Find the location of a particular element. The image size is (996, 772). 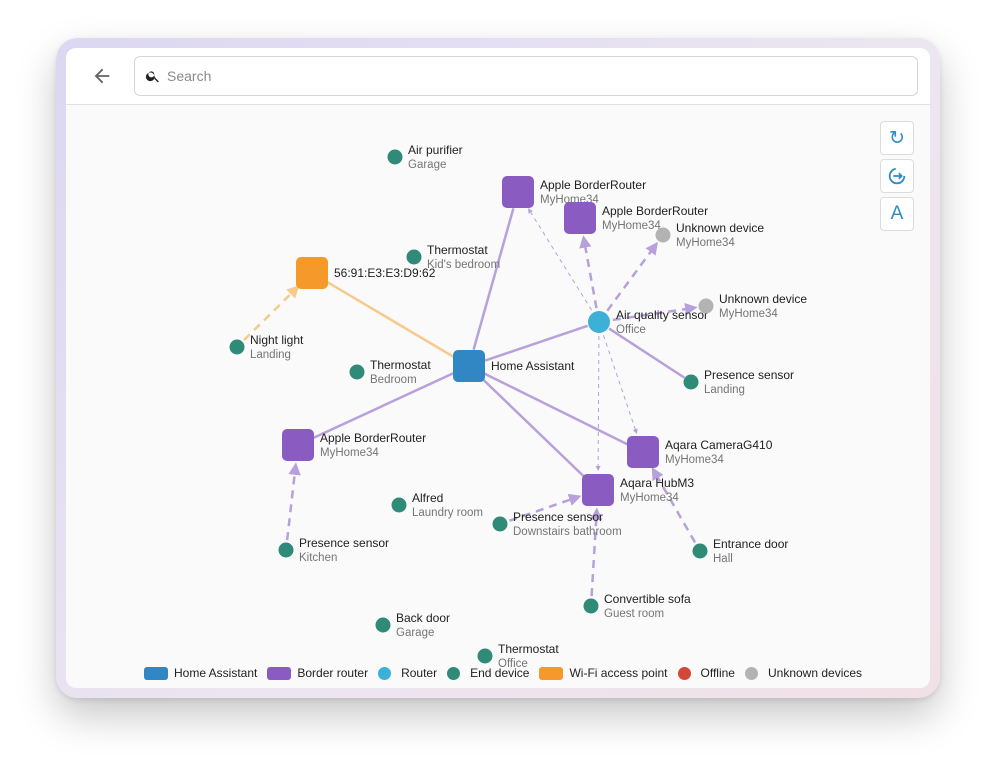

toggle-labels-button: A is located at coordinates (897, 214).